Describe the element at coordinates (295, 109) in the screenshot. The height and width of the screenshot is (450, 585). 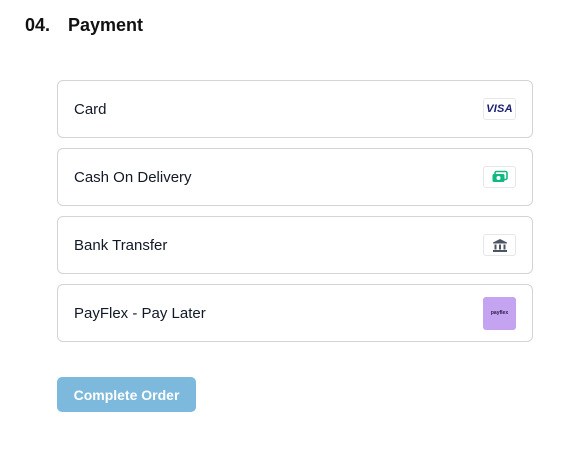
I see `payment-option-card: Card VISA` at that location.